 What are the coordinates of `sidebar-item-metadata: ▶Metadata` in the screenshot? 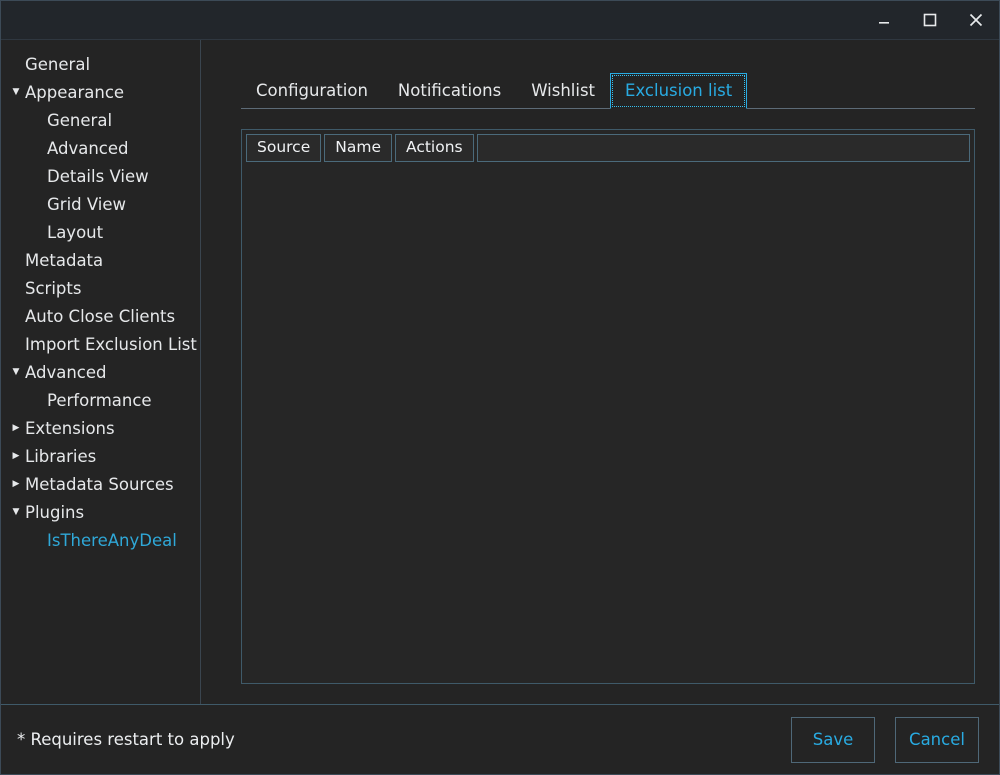 It's located at (100, 260).